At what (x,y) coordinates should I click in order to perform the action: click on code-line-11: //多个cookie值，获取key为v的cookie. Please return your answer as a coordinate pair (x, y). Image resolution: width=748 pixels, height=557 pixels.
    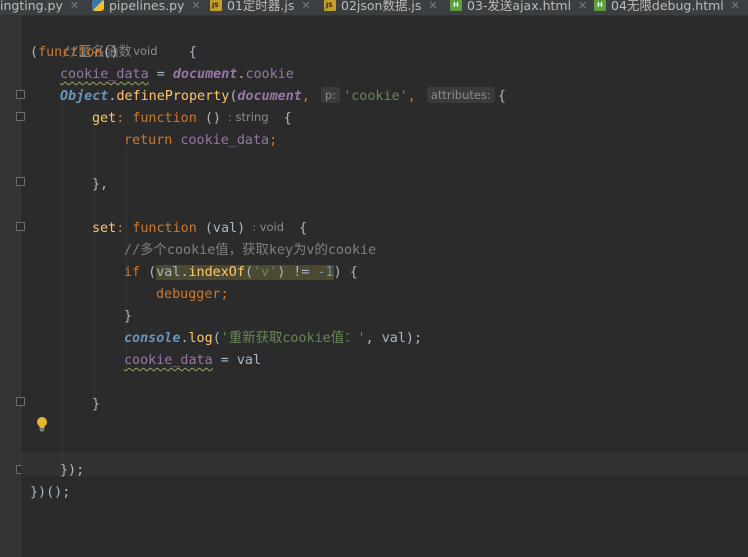
    Looking at the image, I should click on (250, 251).